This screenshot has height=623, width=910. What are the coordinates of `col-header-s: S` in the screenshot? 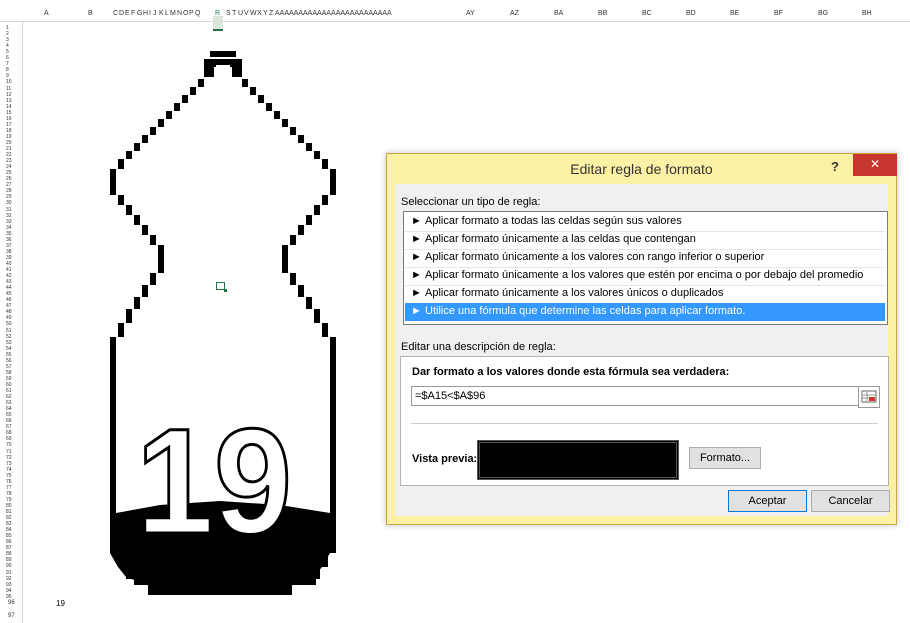 It's located at (228, 13).